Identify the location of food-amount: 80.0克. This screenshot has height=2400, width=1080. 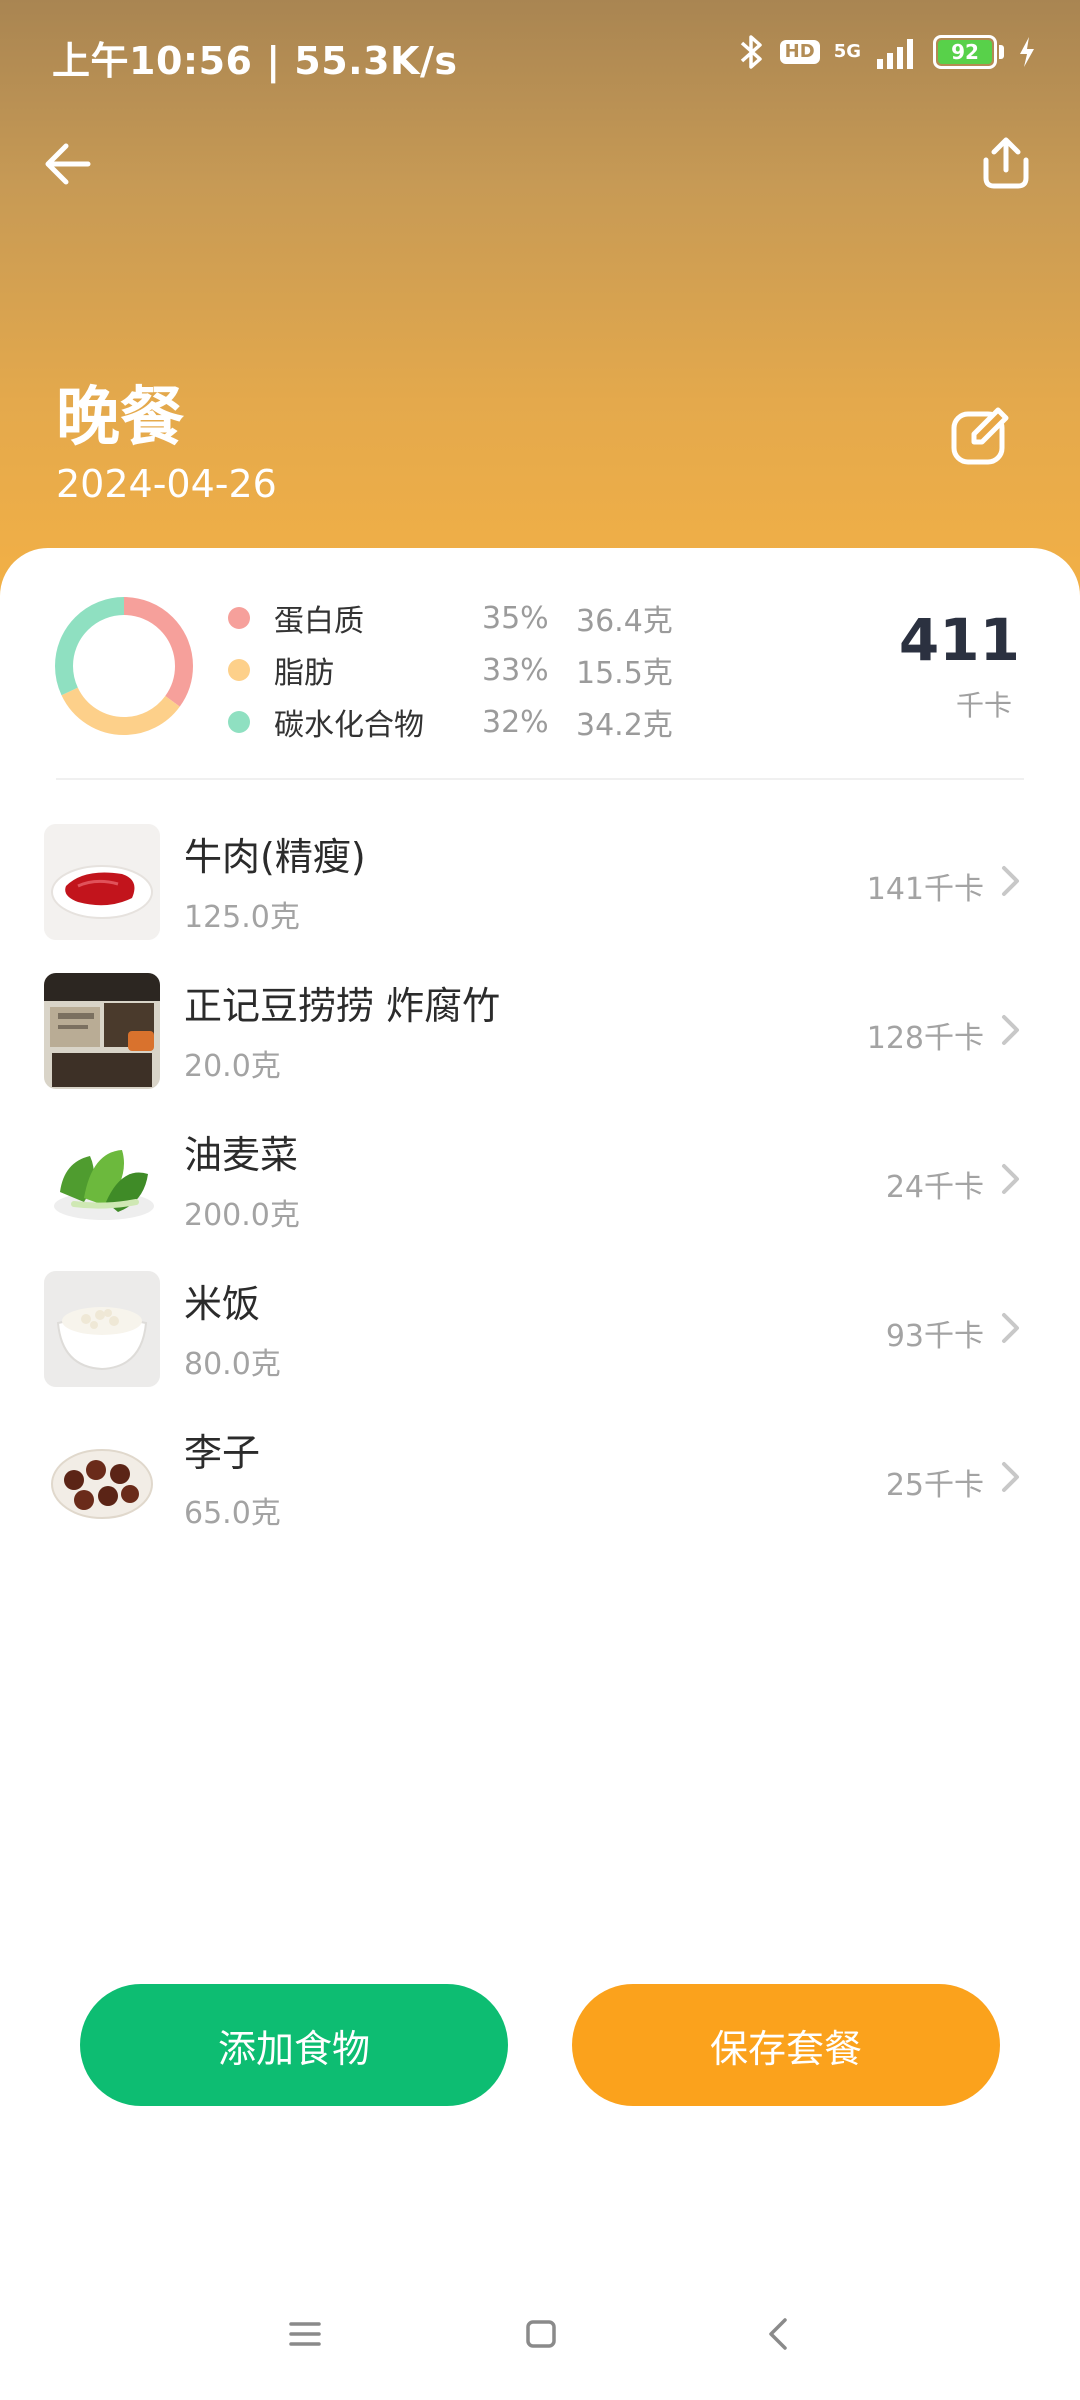
(232, 1364).